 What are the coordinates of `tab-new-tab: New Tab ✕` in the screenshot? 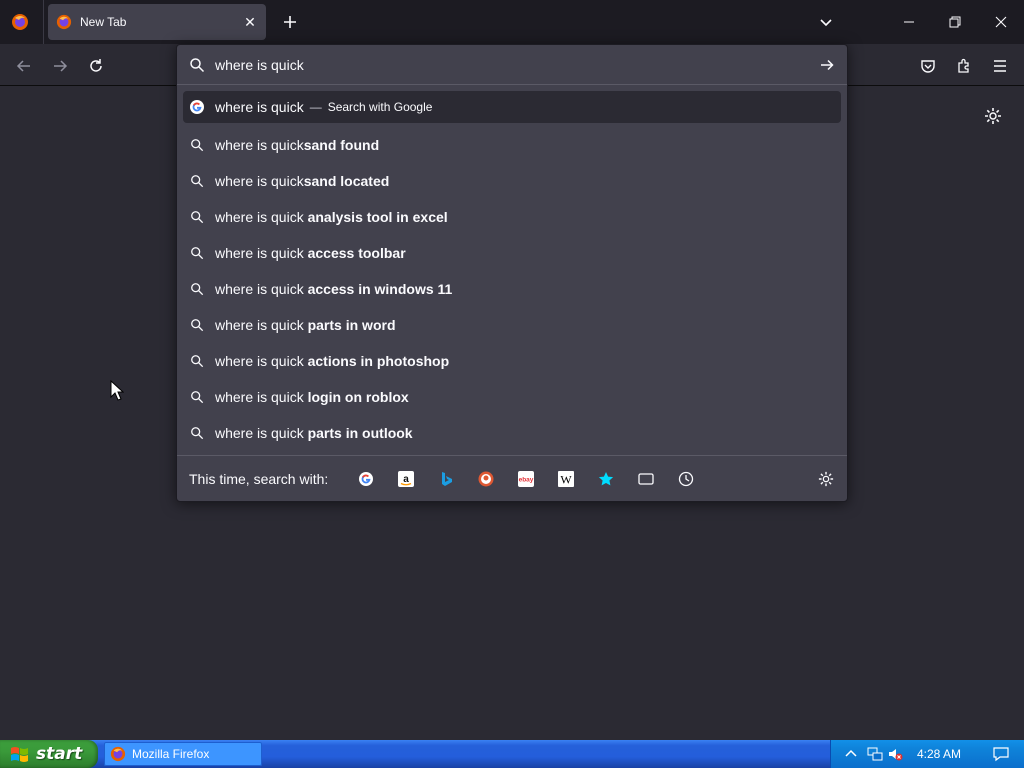 It's located at (157, 22).